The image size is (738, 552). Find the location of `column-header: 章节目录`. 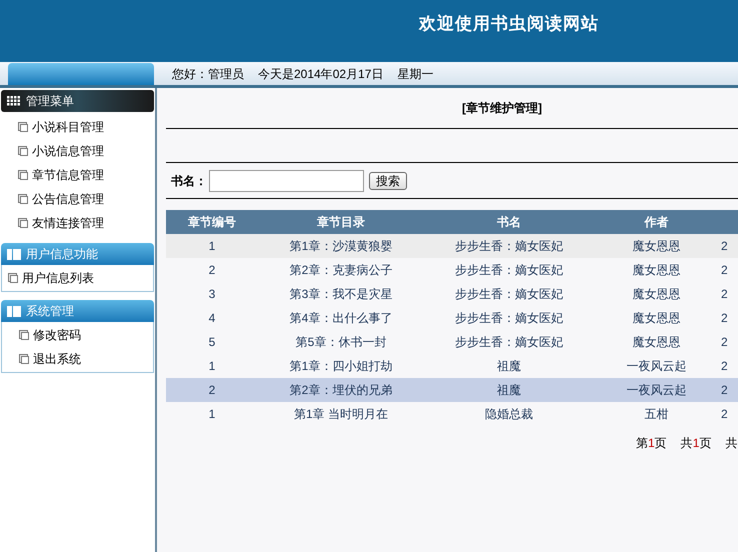

column-header: 章节目录 is located at coordinates (341, 222).